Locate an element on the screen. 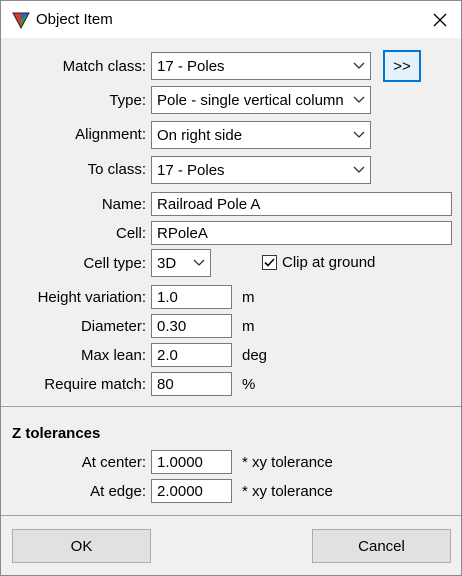 Image resolution: width=462 pixels, height=576 pixels. ok-button: OK is located at coordinates (81, 546).